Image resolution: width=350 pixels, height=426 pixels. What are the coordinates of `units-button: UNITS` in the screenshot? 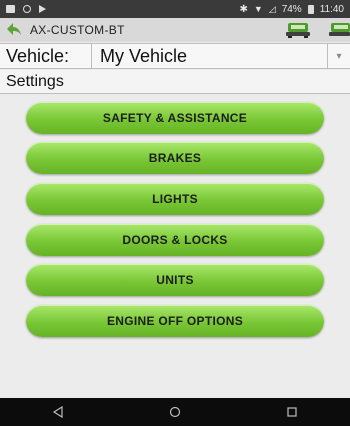 It's located at (175, 280).